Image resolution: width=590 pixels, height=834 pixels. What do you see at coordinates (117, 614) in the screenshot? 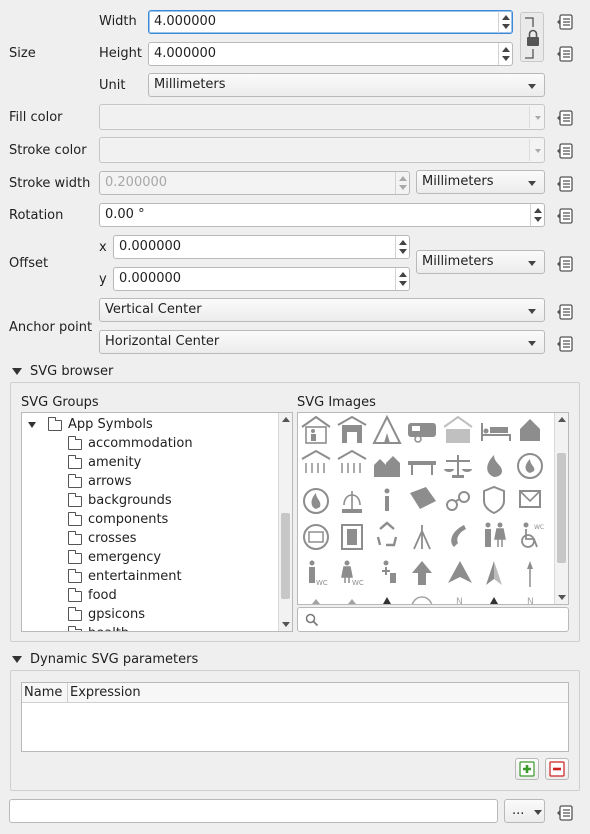
I see `tree-item-label: gpsicons` at bounding box center [117, 614].